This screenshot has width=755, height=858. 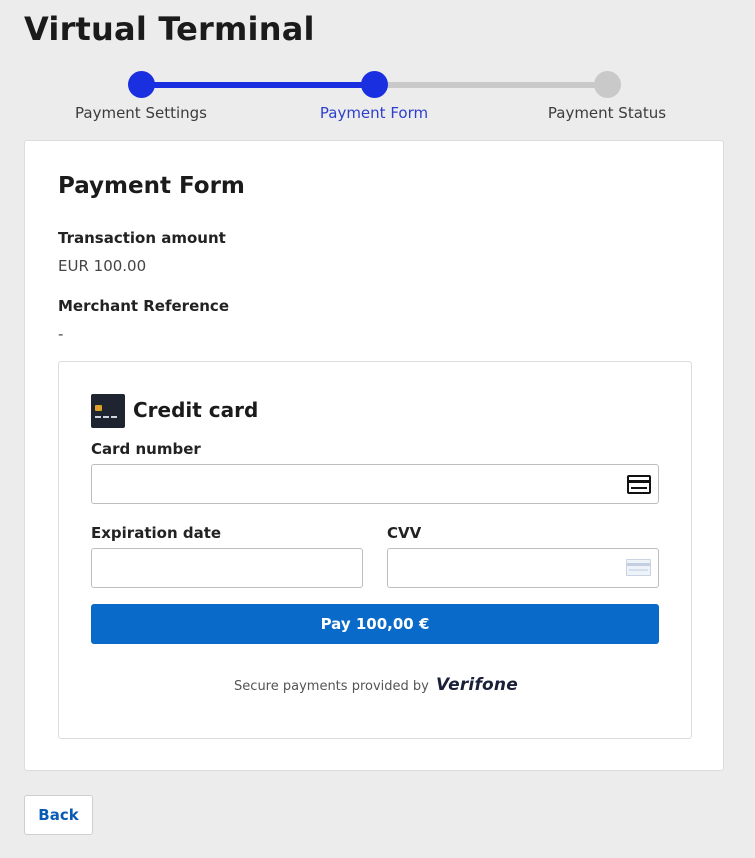 What do you see at coordinates (142, 238) in the screenshot?
I see `transaction-amount-label: Transaction amount` at bounding box center [142, 238].